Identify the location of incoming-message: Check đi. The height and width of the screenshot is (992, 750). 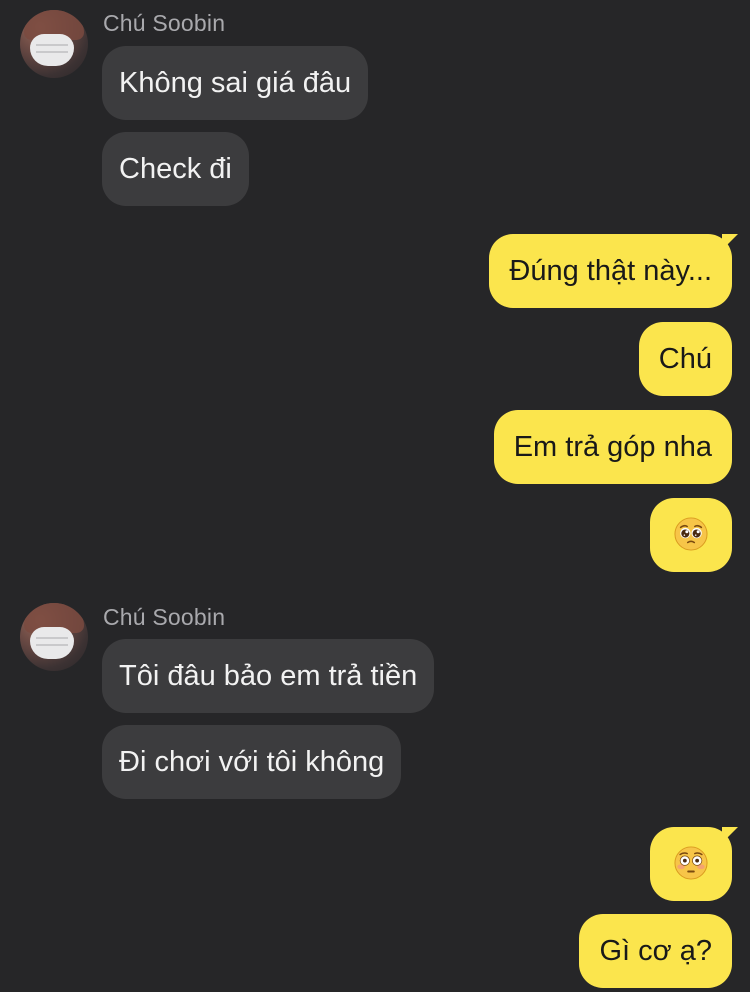
(175, 169).